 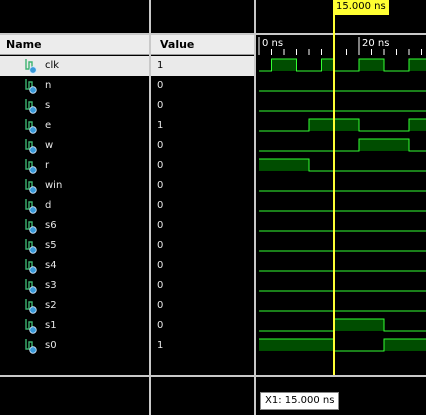 What do you see at coordinates (74, 226) in the screenshot?
I see `signal-row-s6: s6` at bounding box center [74, 226].